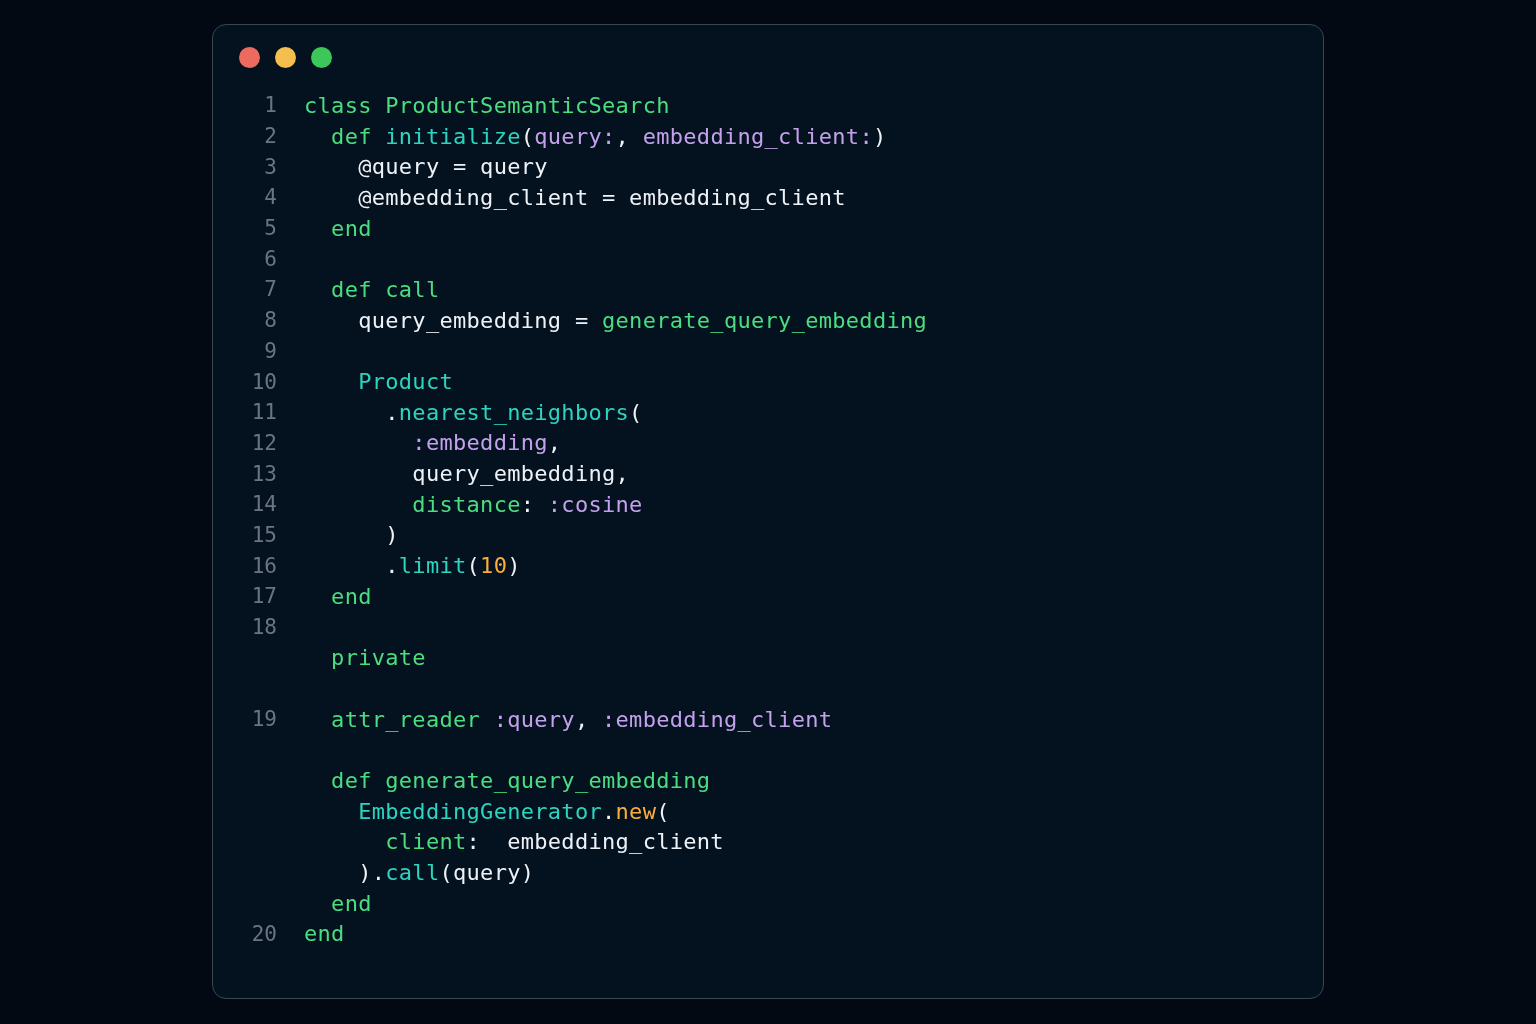  What do you see at coordinates (520, 474) in the screenshot?
I see `code-line: query_embedding,` at bounding box center [520, 474].